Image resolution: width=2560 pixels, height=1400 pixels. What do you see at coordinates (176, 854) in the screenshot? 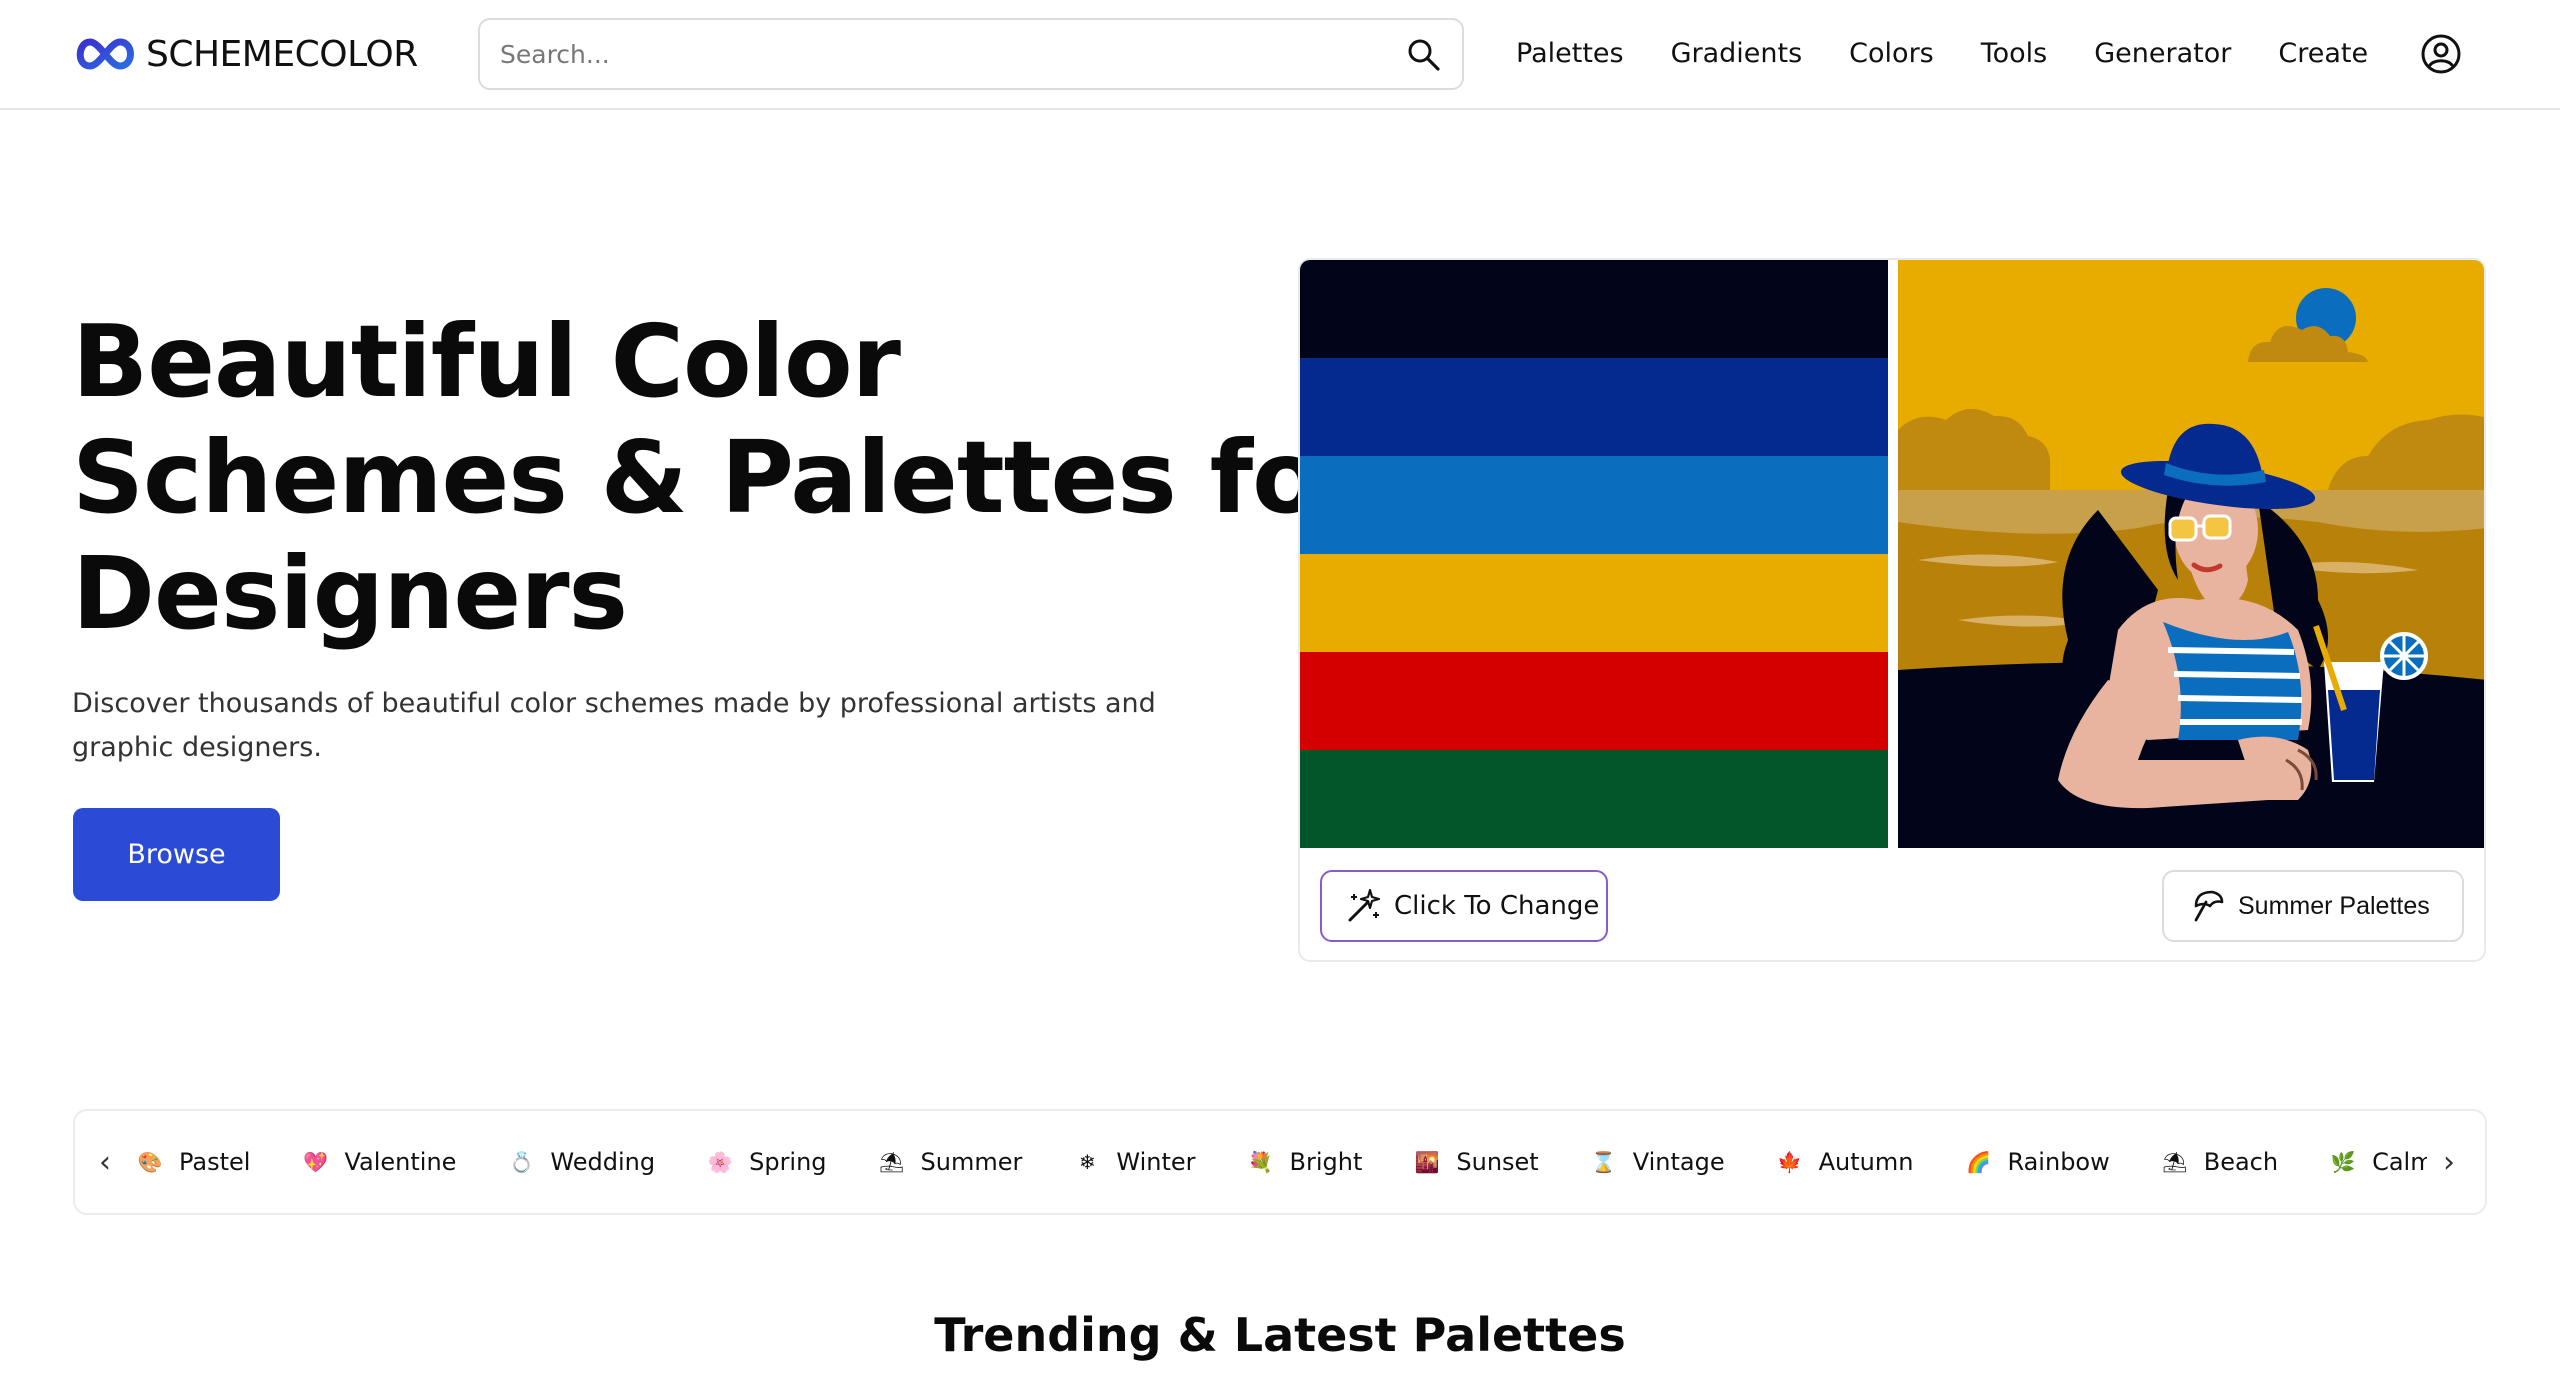
I see `browse-button: Browse` at bounding box center [176, 854].